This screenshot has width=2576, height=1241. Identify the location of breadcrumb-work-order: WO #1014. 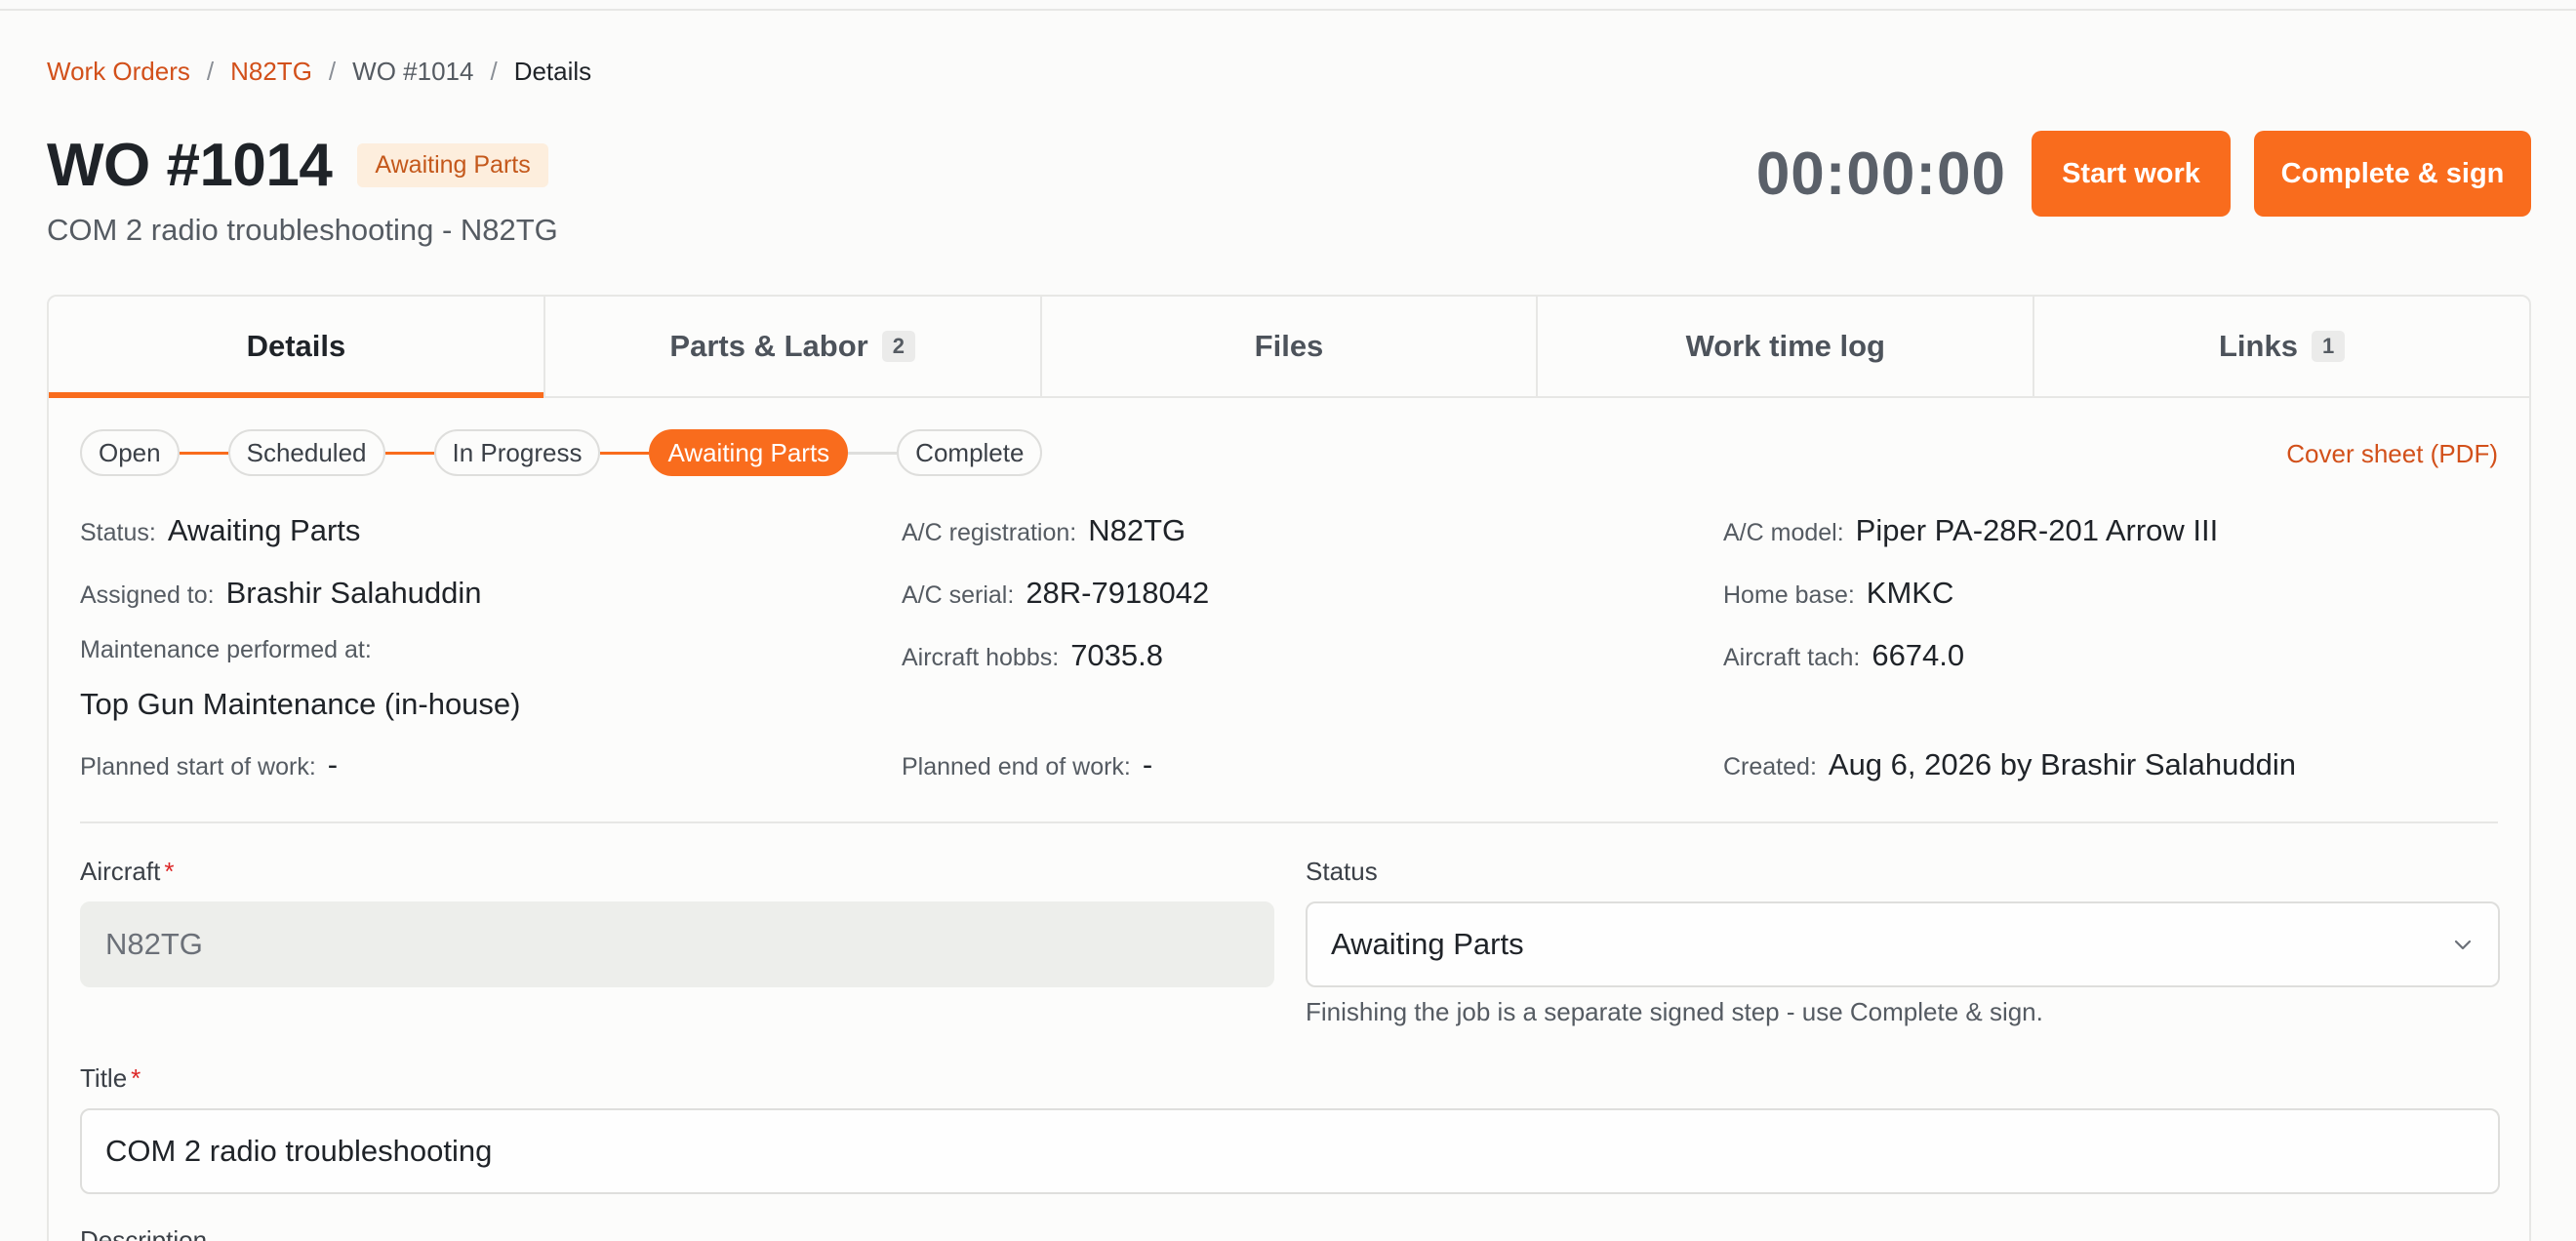
(413, 71).